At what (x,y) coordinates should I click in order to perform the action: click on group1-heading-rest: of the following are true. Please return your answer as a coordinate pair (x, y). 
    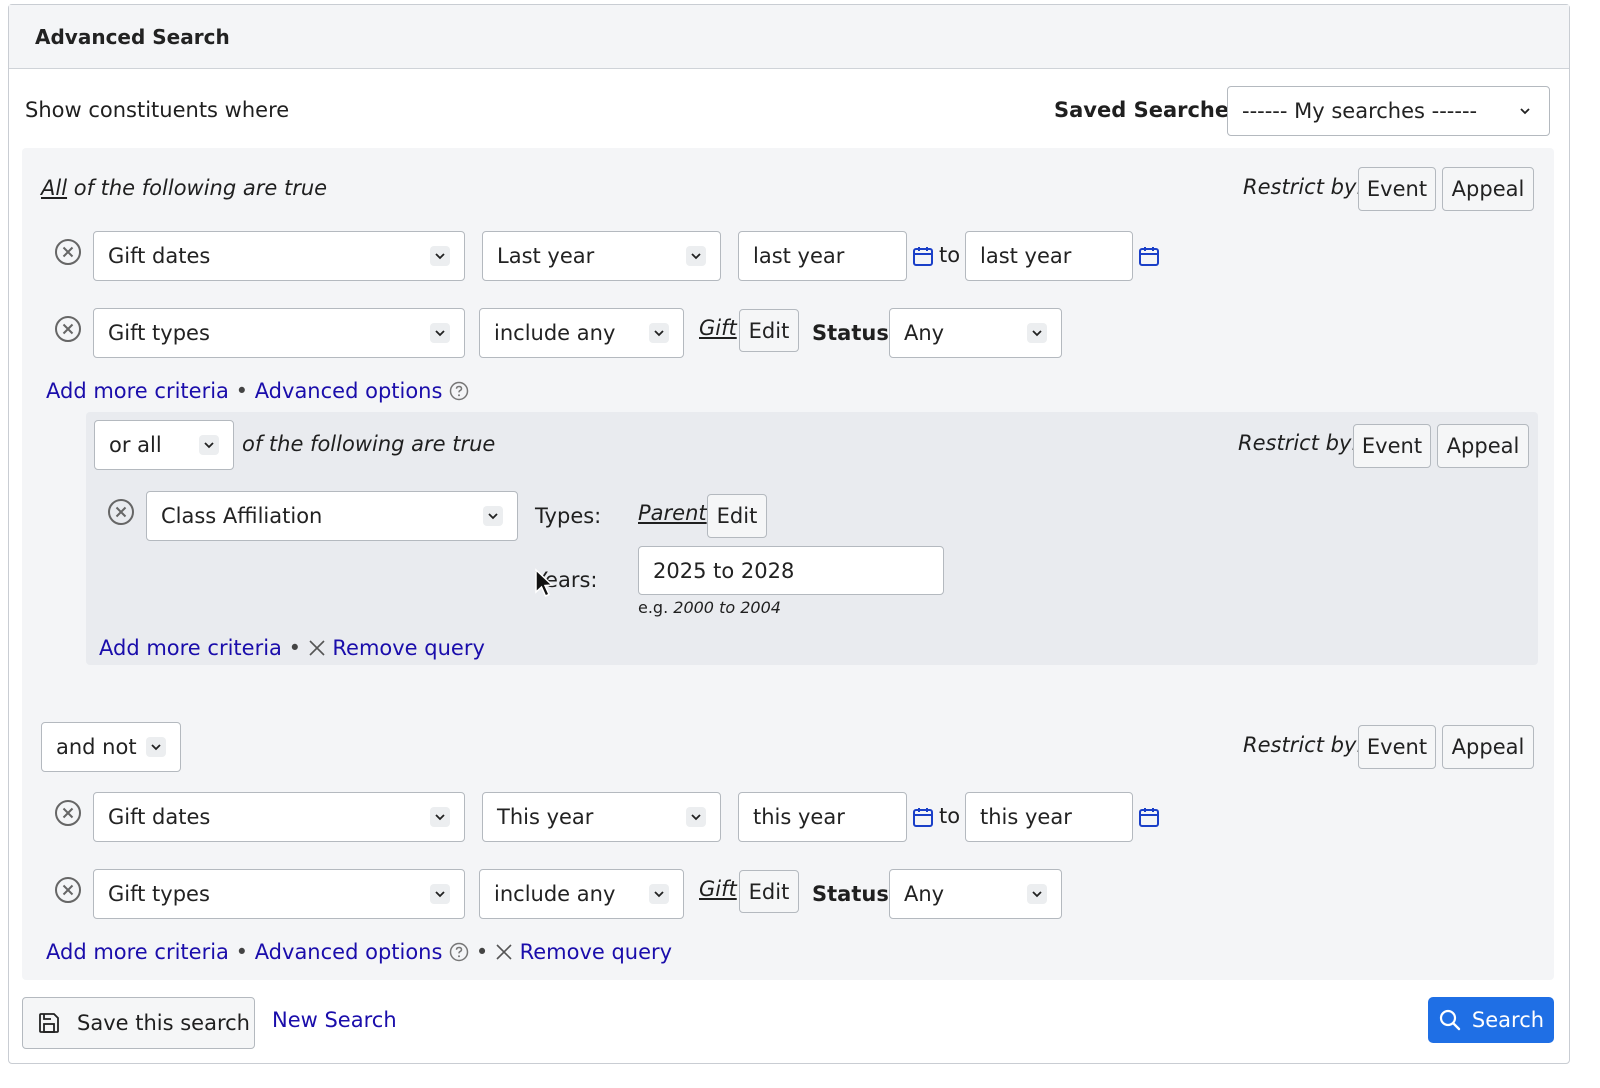
    Looking at the image, I should click on (197, 188).